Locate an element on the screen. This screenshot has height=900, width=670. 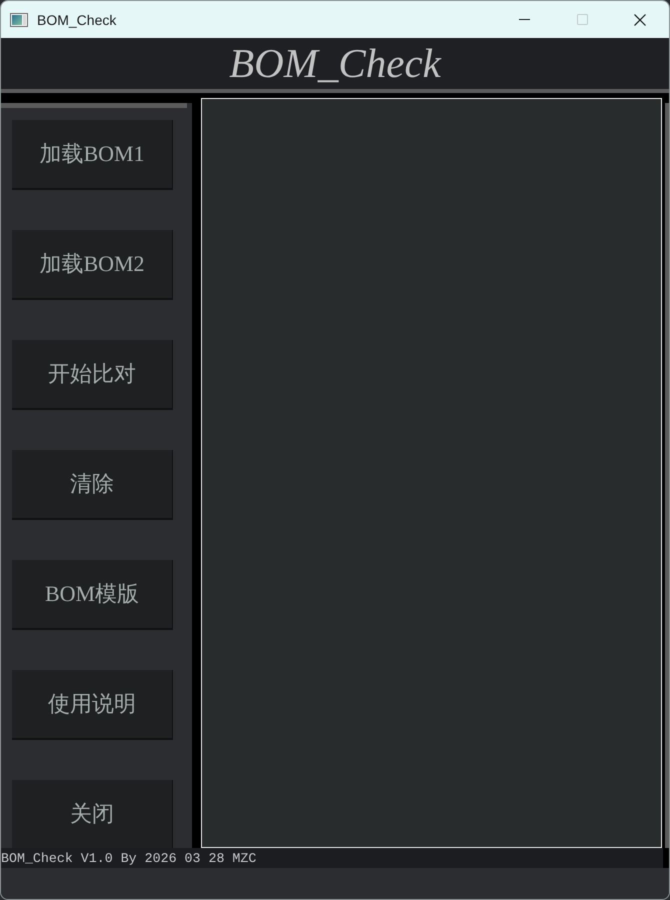
sidebar-button: 开始比对 is located at coordinates (92, 375).